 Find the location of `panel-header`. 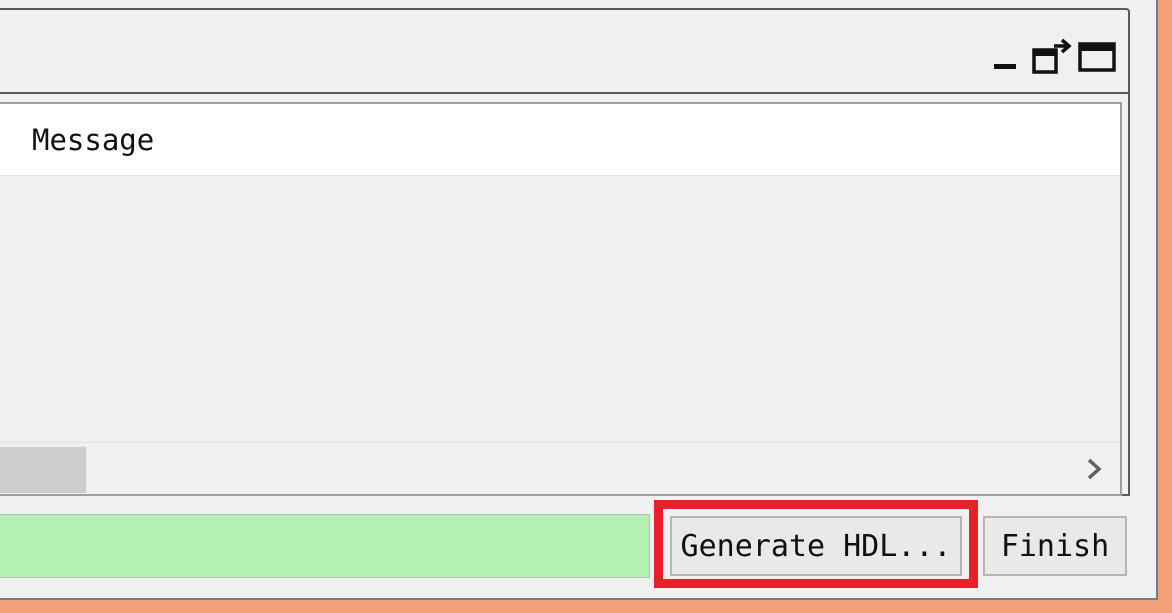

panel-header is located at coordinates (564, 52).